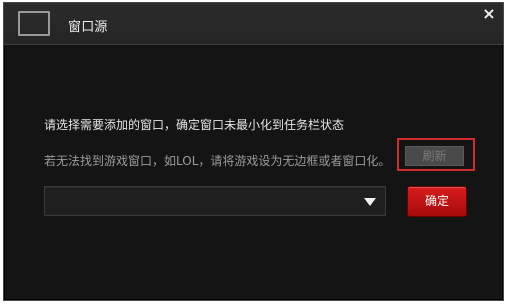  Describe the element at coordinates (217, 161) in the screenshot. I see `hint-text: 若无法找到游戏窗口，如LOL，请将游戏设为无边框或者窗口化。` at that location.